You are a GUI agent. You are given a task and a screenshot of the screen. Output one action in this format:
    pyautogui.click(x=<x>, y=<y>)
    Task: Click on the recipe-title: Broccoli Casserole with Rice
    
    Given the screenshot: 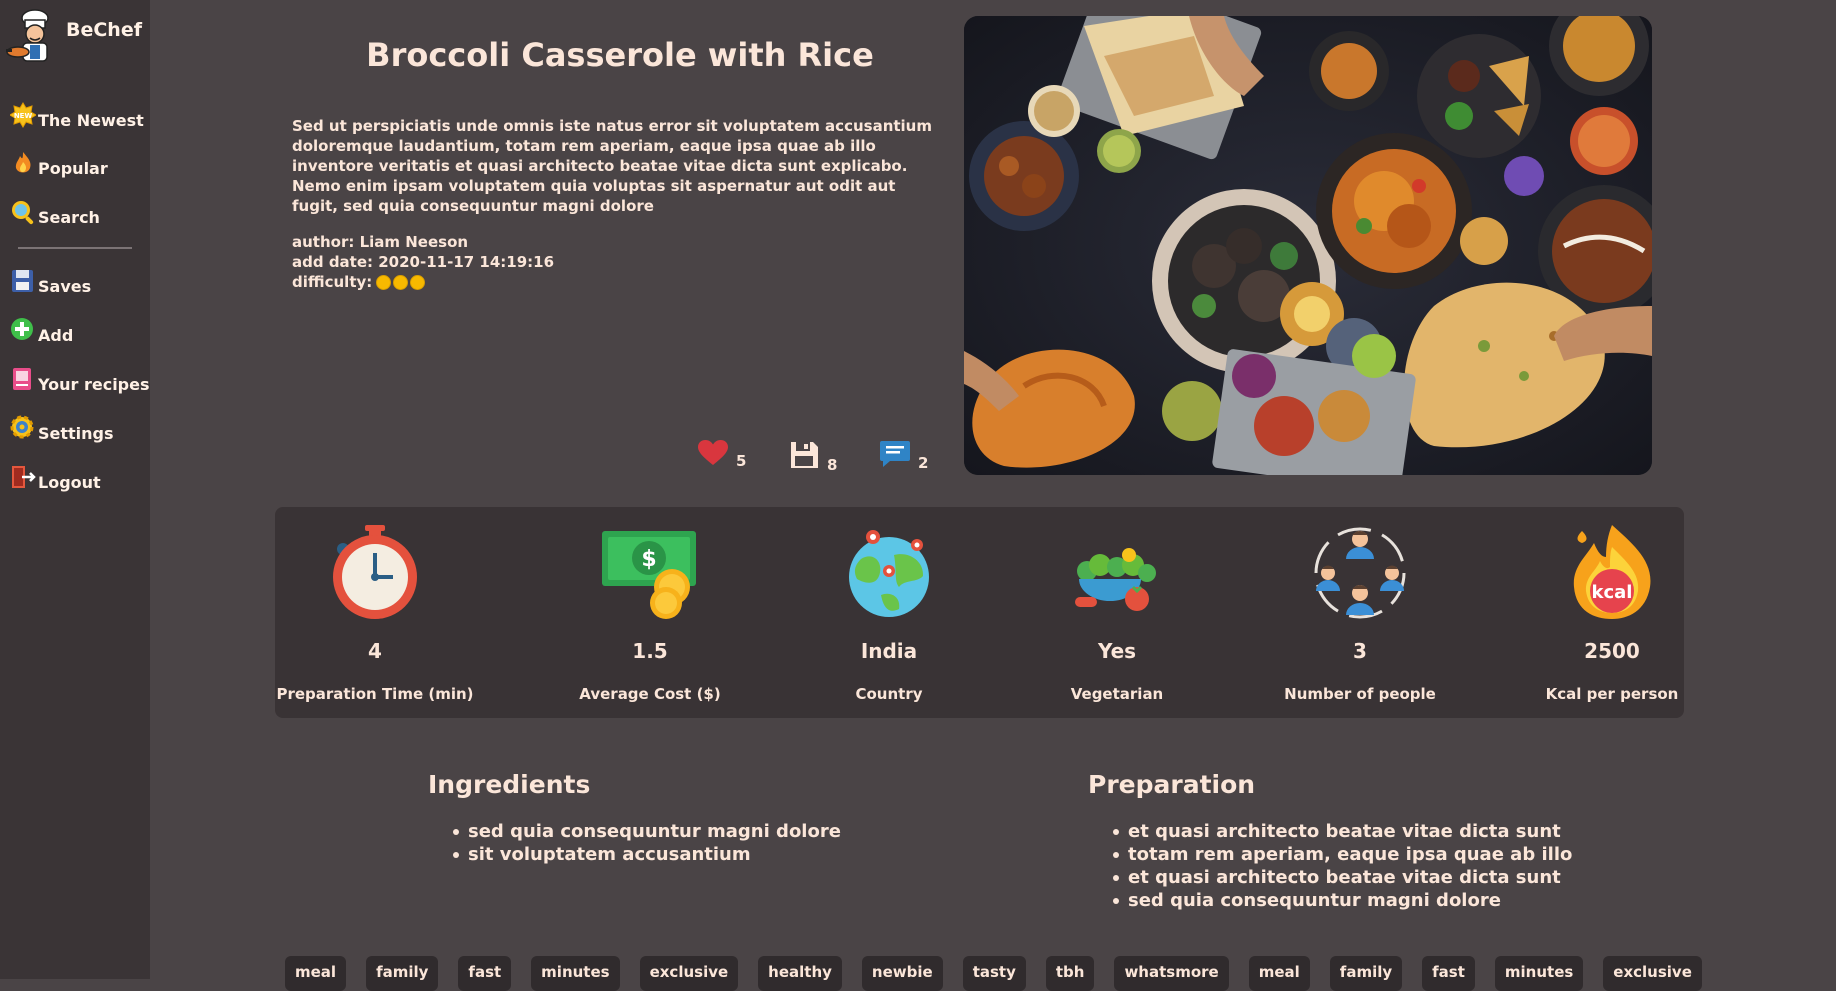 What is the action you would take?
    pyautogui.click(x=620, y=55)
    